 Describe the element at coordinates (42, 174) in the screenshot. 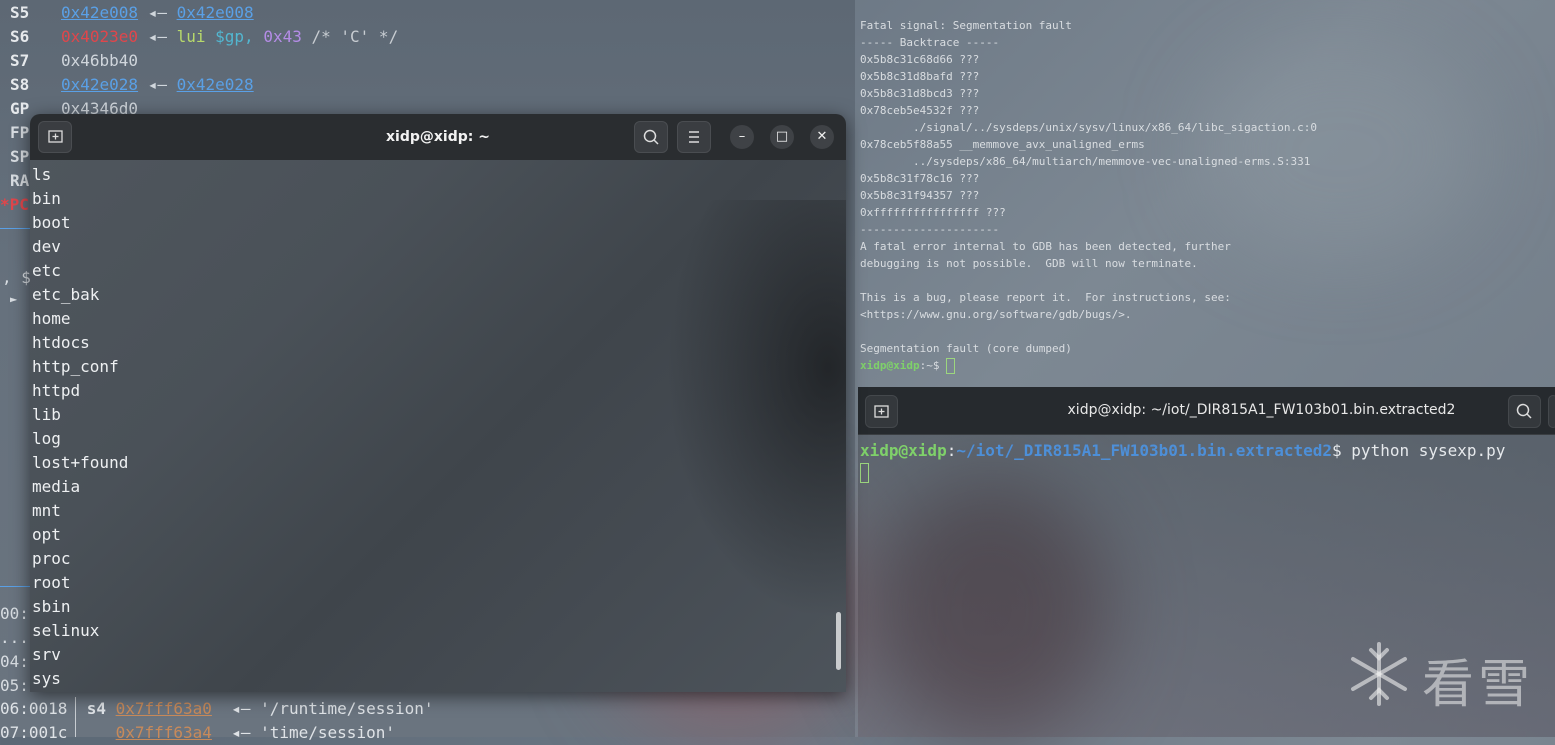

I see `output-line: ls` at that location.